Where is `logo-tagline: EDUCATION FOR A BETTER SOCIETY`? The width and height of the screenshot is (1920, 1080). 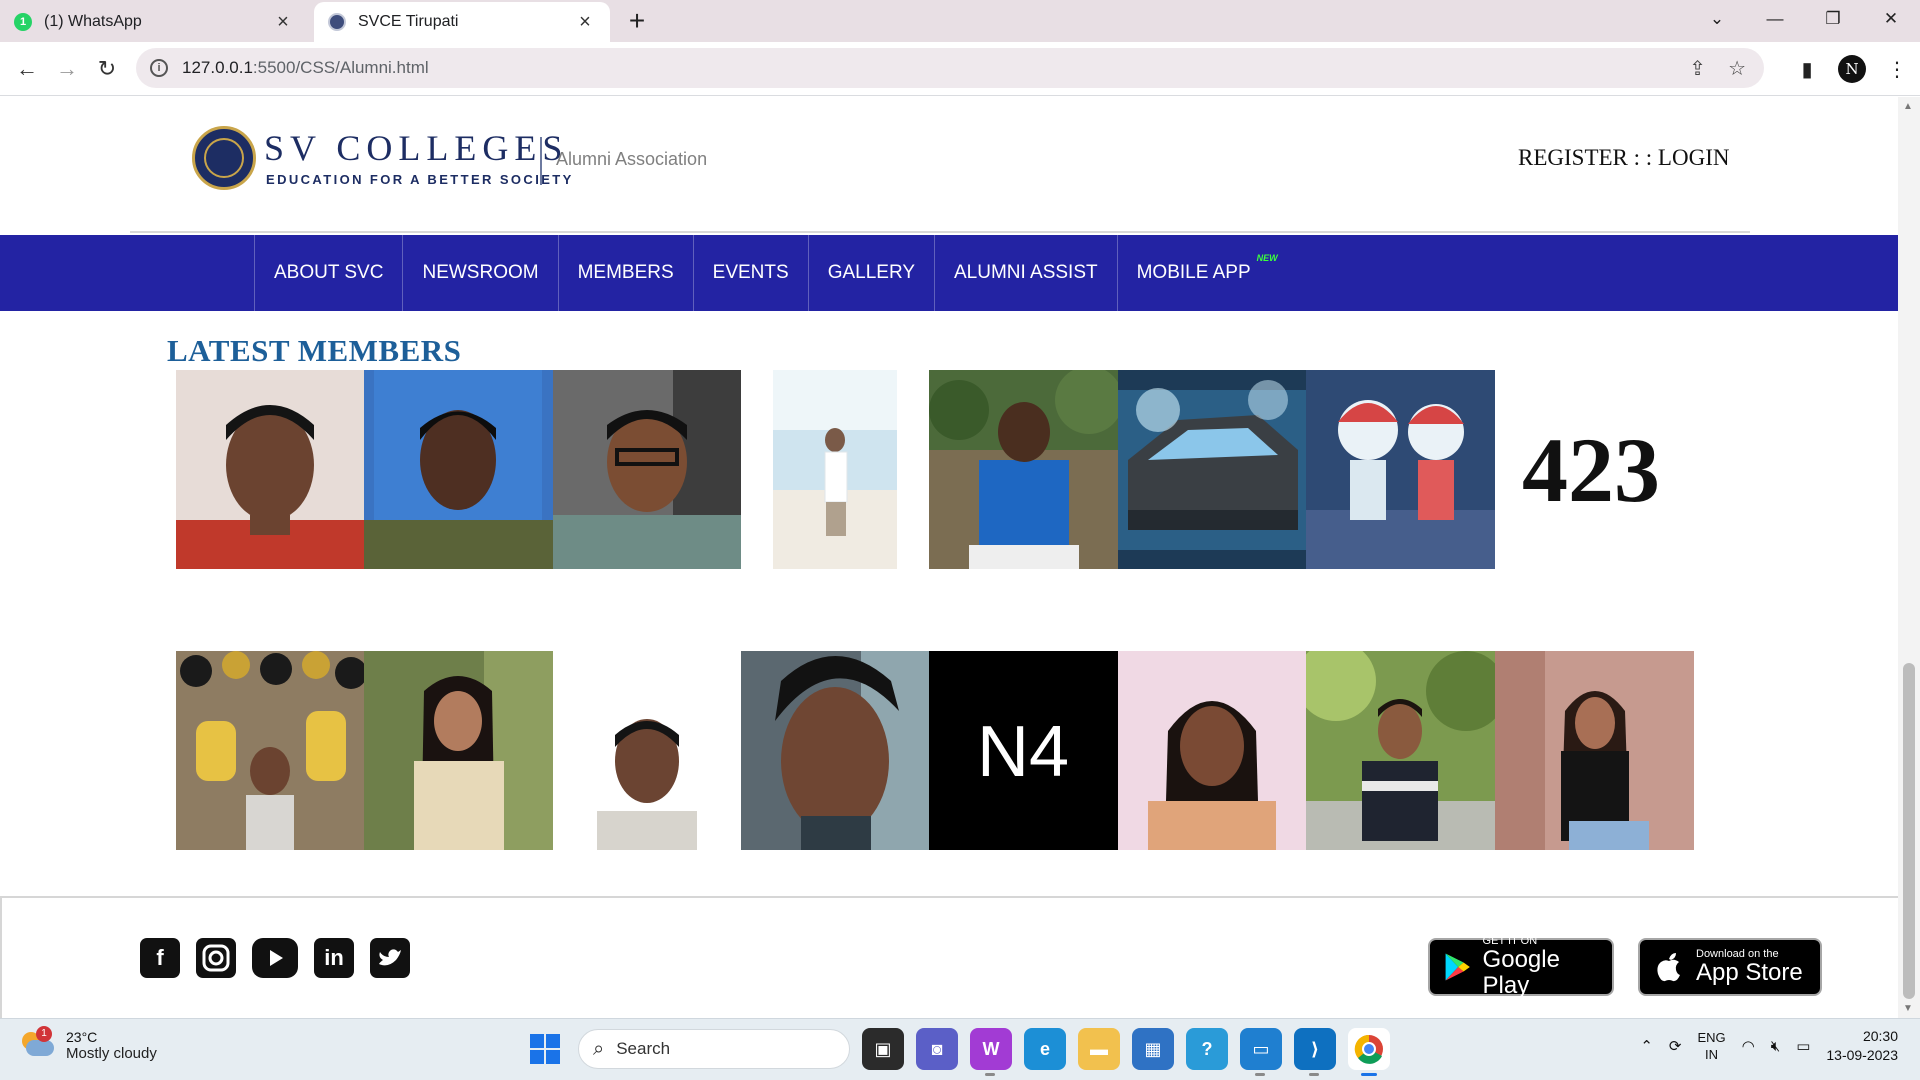
logo-tagline: EDUCATION FOR A BETTER SOCIETY is located at coordinates (420, 179).